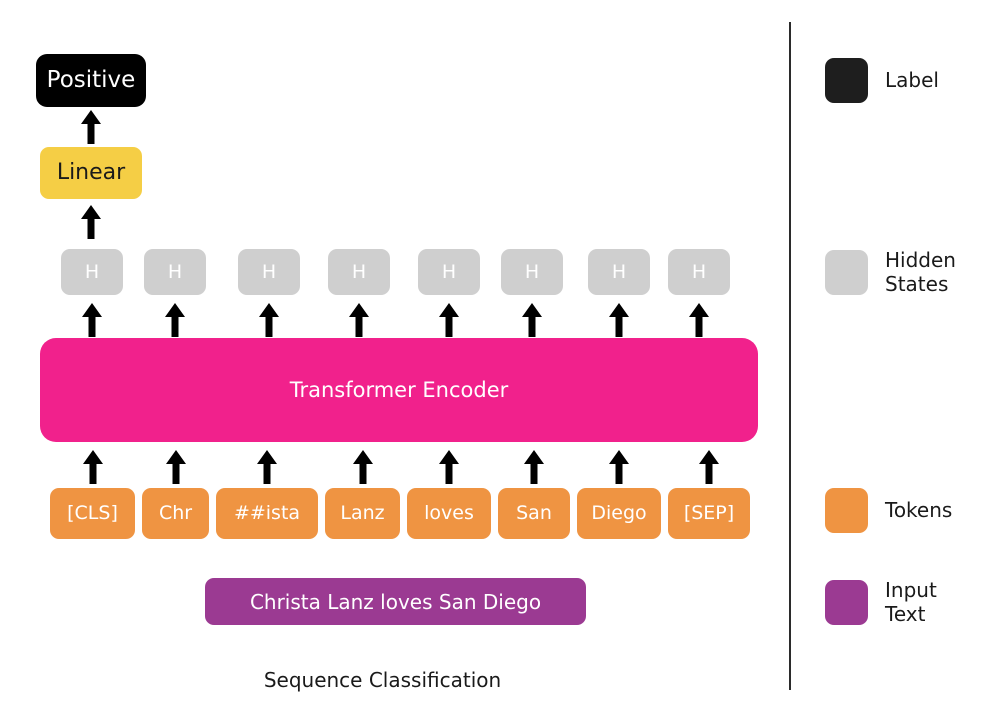 Image resolution: width=1008 pixels, height=721 pixels. Describe the element at coordinates (91, 173) in the screenshot. I see `linear-box: Linear` at that location.